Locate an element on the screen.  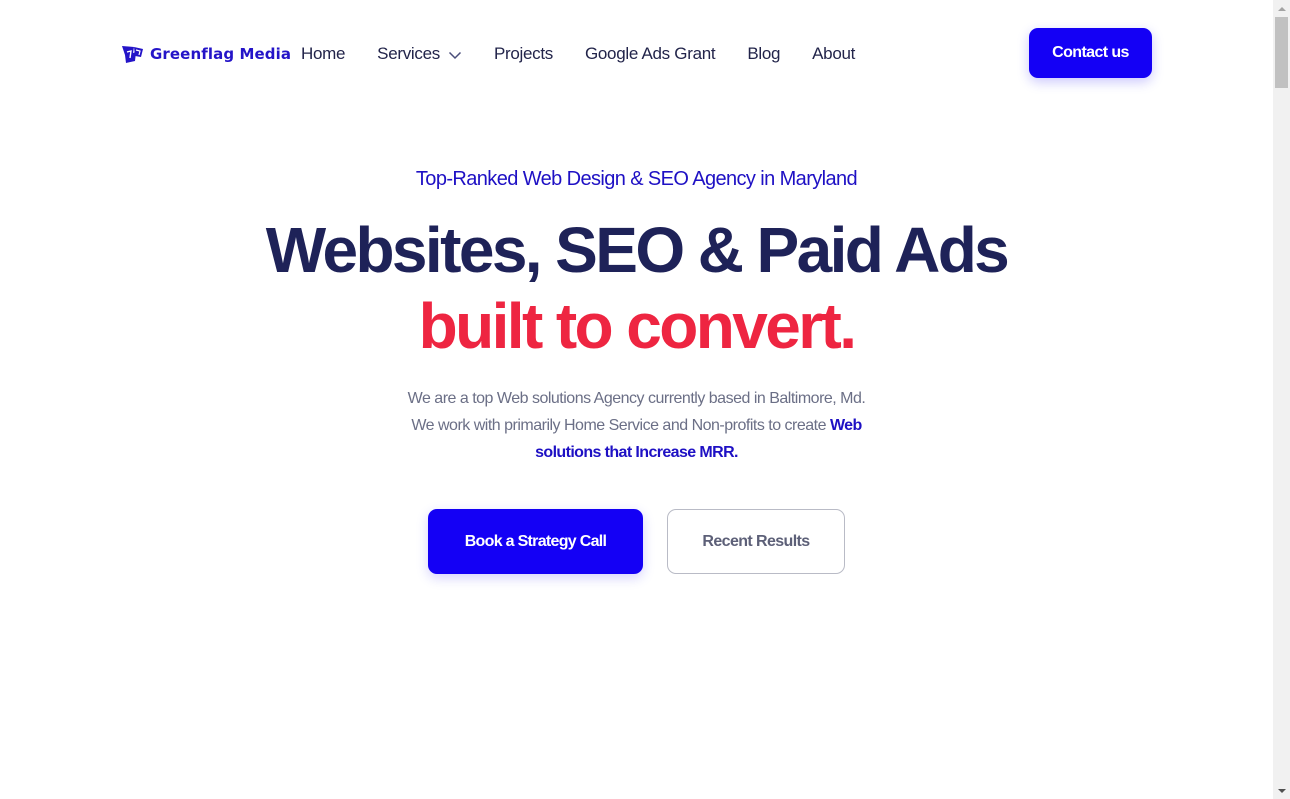
scroll-up-arrow-icon is located at coordinates (1281, 8).